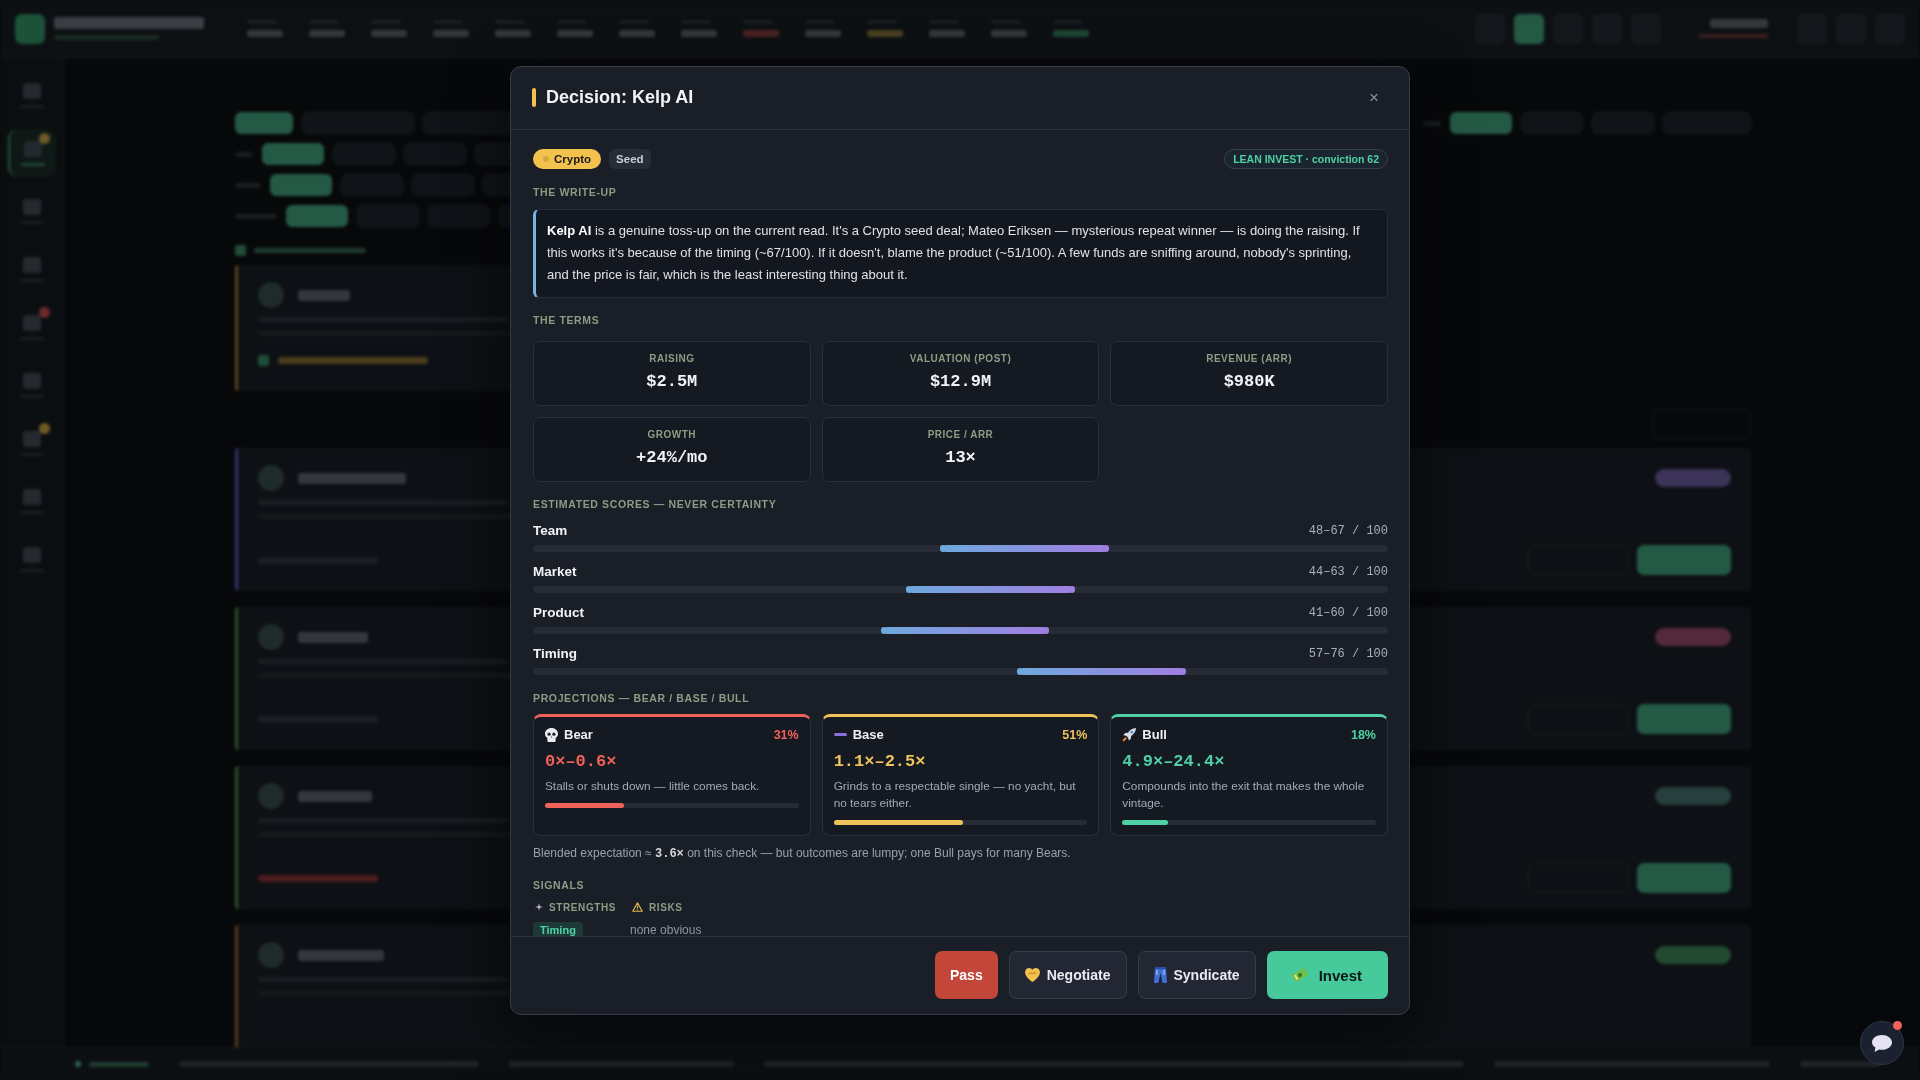 This screenshot has height=1080, width=1920. I want to click on section-heading: SIGNALS, so click(559, 884).